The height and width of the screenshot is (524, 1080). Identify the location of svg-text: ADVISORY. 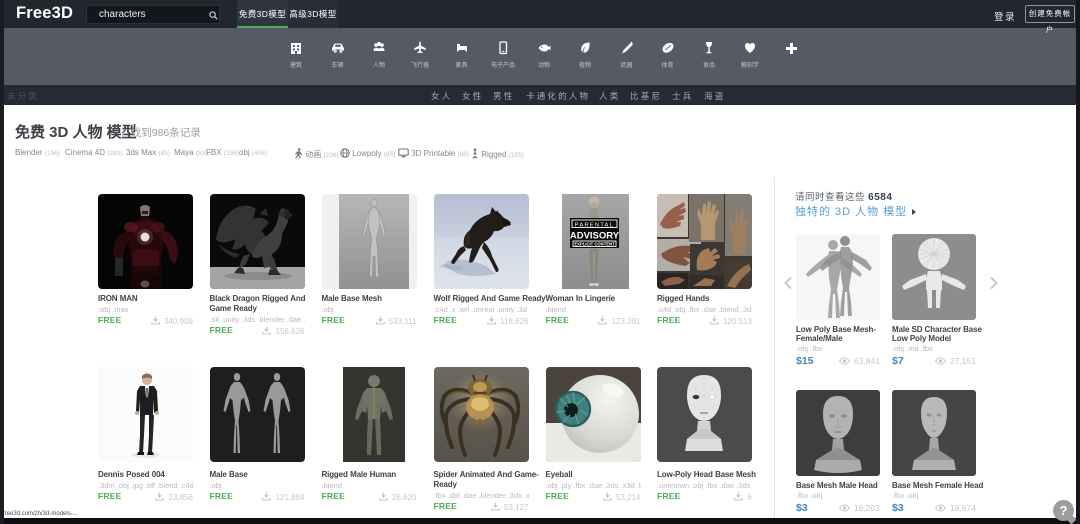
(594, 236).